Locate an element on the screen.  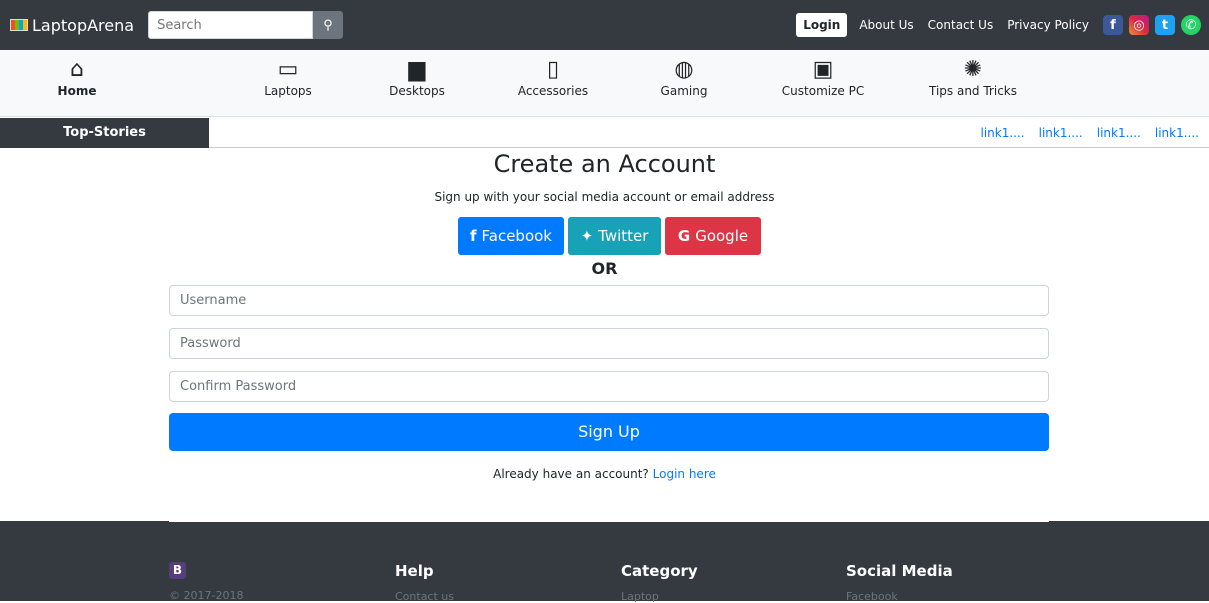
nav-link-contact-us: Contact Us is located at coordinates (961, 25).